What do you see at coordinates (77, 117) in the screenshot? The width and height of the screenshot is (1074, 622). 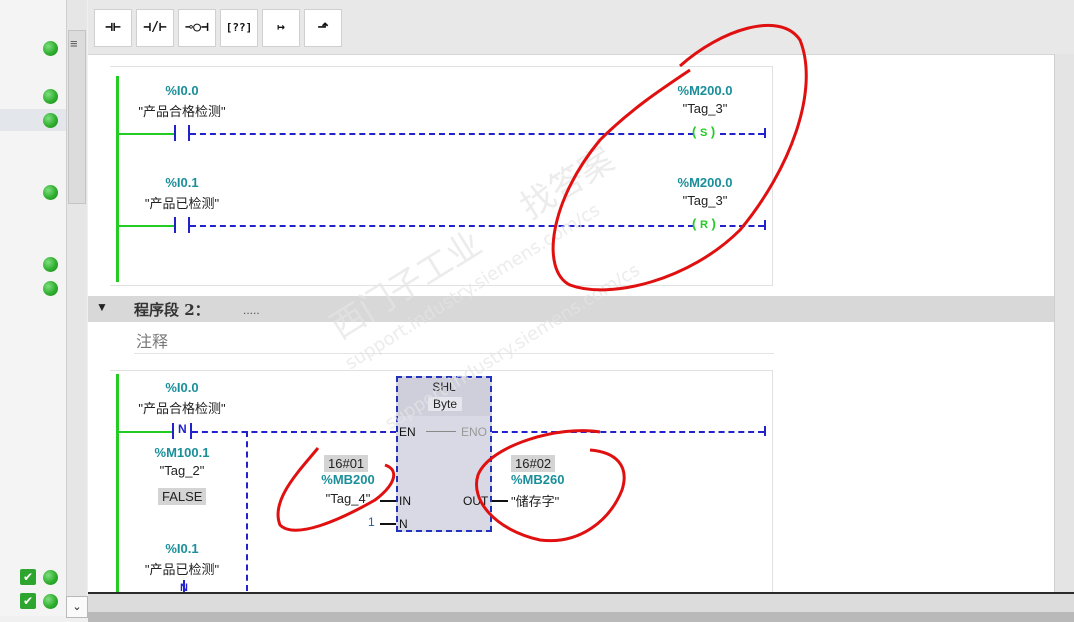 I see `left-scrollbar-thumb` at bounding box center [77, 117].